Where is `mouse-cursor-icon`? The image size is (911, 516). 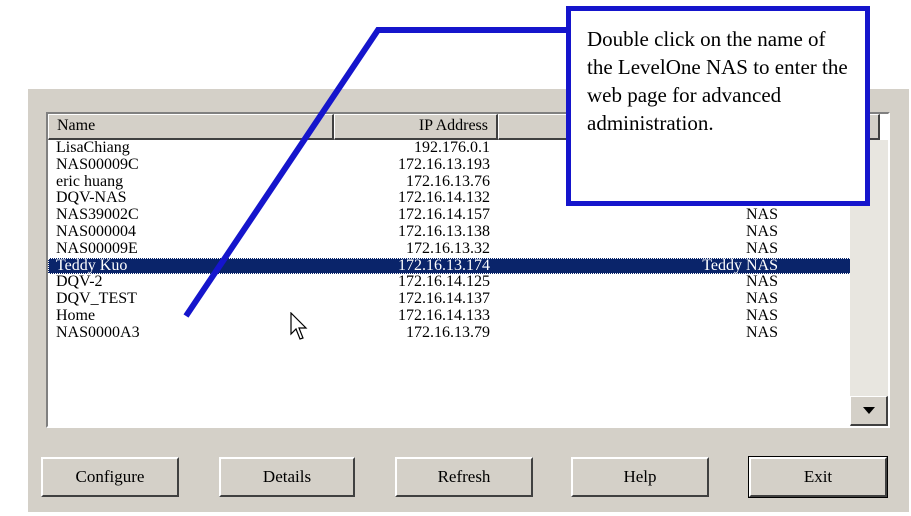 mouse-cursor-icon is located at coordinates (299, 326).